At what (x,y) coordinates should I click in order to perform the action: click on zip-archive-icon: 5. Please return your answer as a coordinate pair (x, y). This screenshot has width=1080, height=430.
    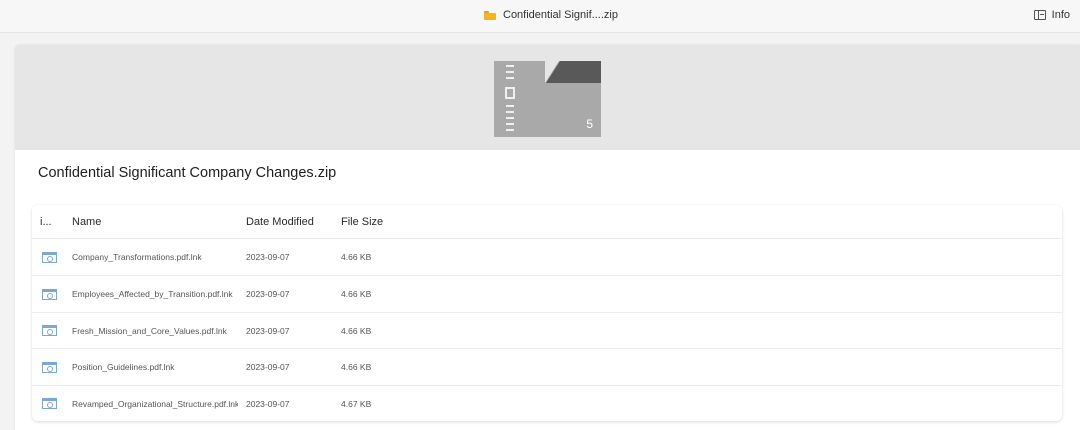
    Looking at the image, I should click on (547, 99).